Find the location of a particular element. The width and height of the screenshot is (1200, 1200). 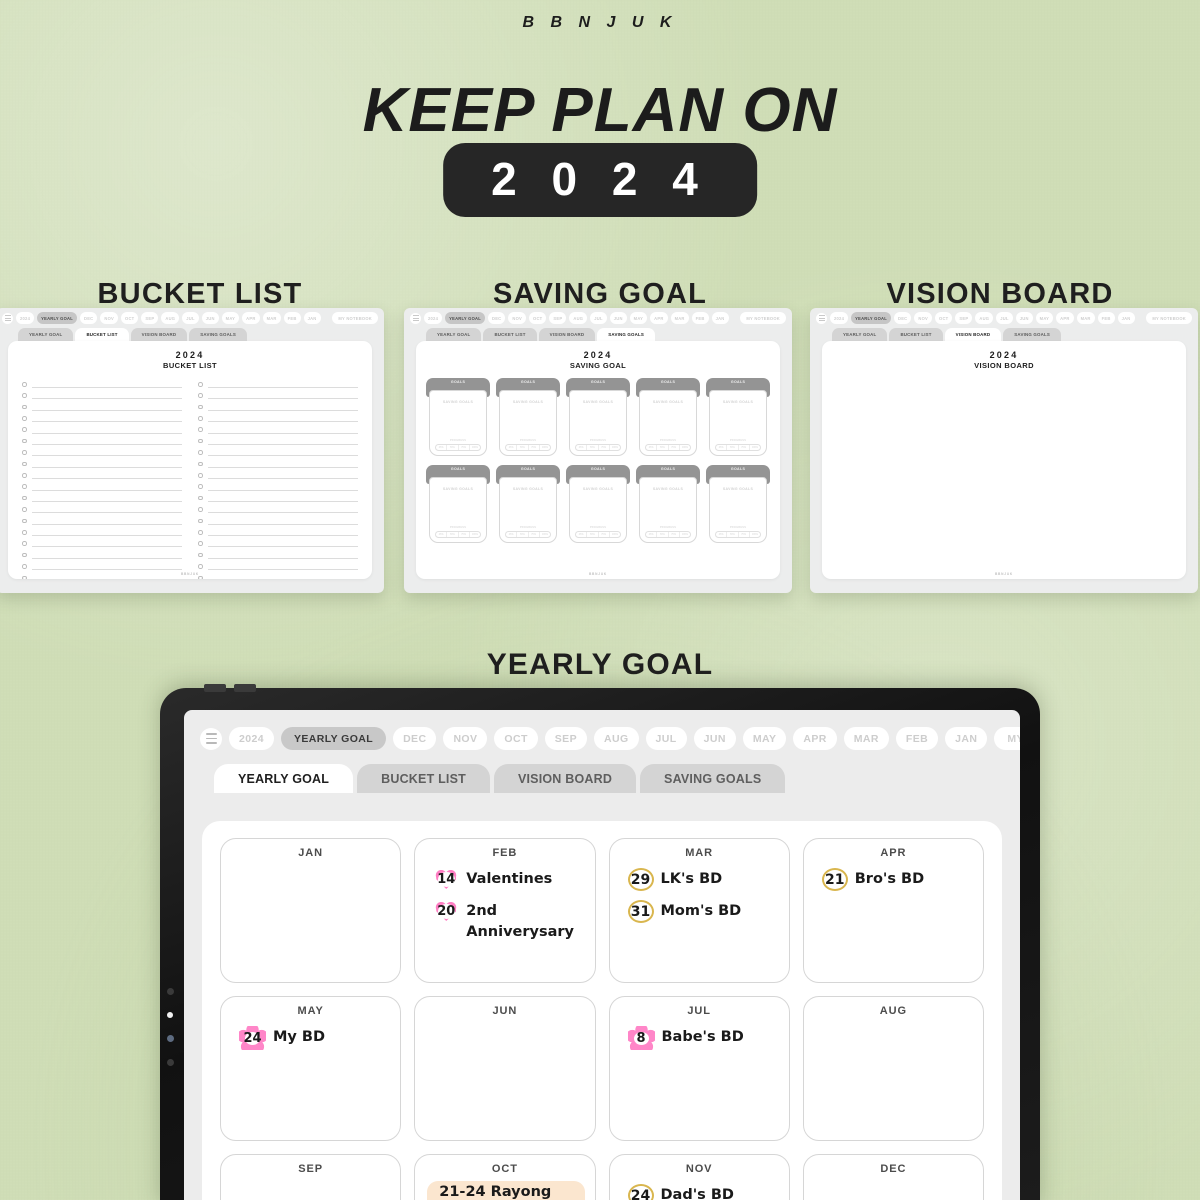

calendar-entry: 20 2nd Anniverysary is located at coordinates (507, 921).